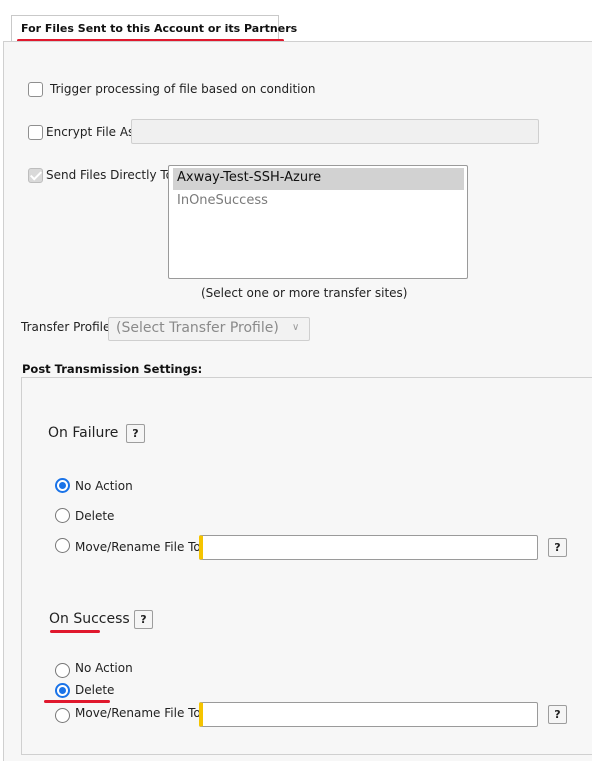 The image size is (592, 761). I want to click on transfer-site-option: Axway-Test-SSH-Azure, so click(249, 177).